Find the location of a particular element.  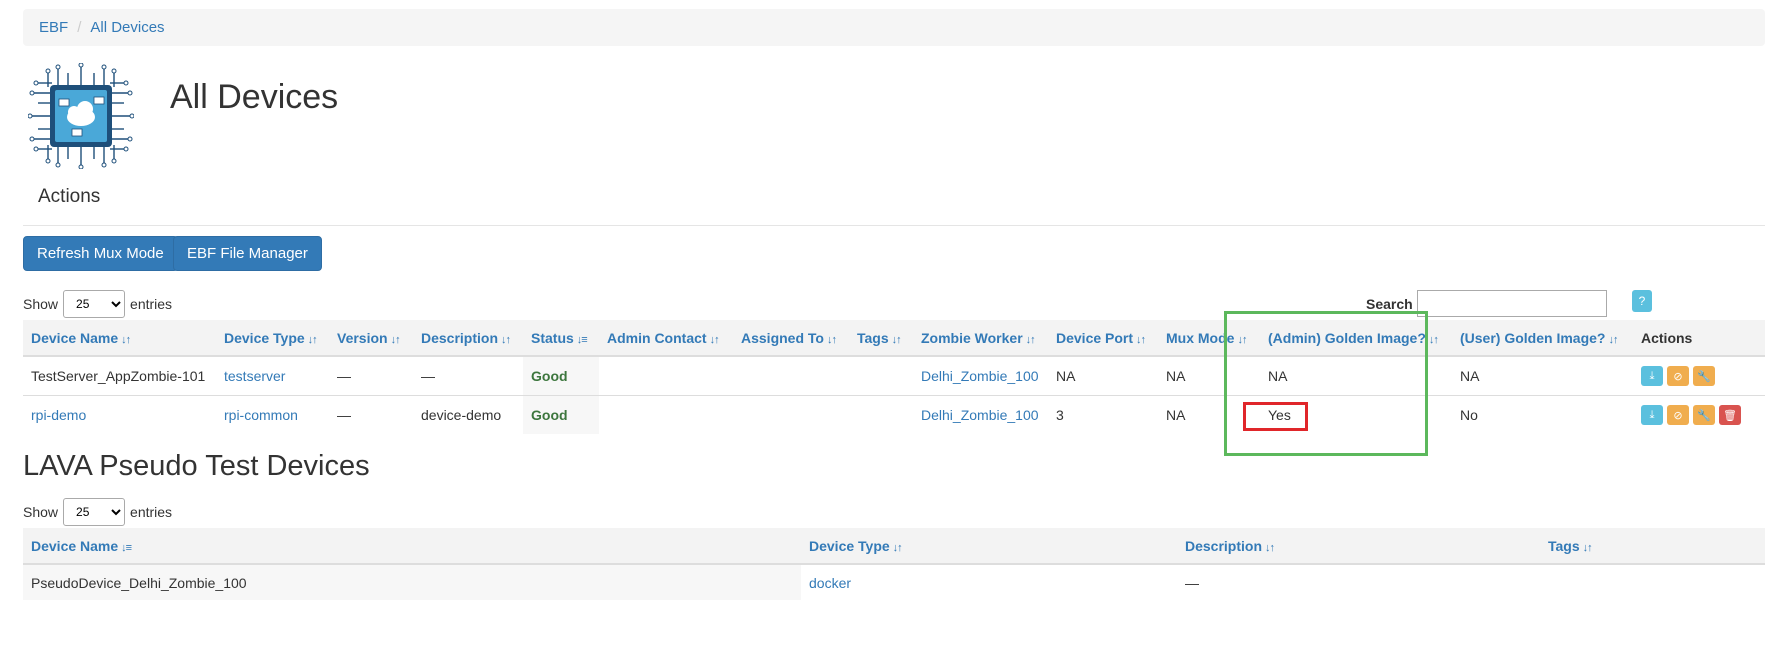

devices-length-control: Show 25 entries is located at coordinates (97, 304).